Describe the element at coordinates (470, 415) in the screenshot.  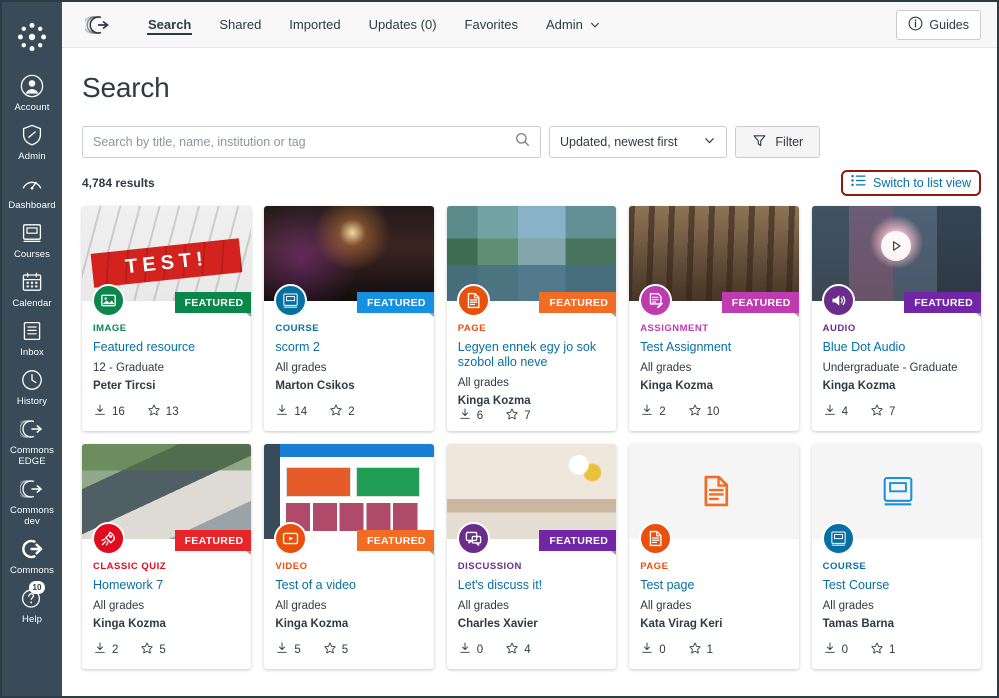
I see `download-count: 6` at that location.